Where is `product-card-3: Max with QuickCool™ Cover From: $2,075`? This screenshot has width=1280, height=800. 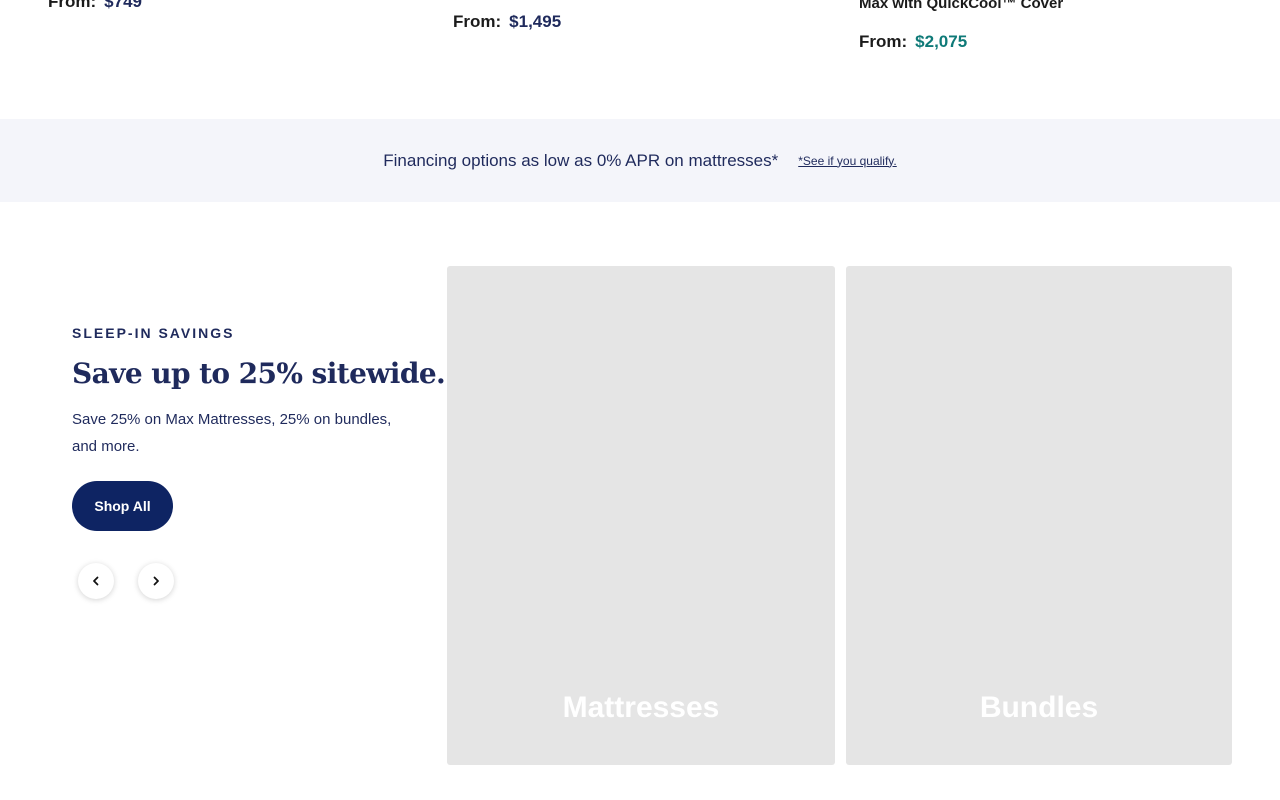 product-card-3: Max with QuickCool™ Cover From: $2,075 is located at coordinates (961, 26).